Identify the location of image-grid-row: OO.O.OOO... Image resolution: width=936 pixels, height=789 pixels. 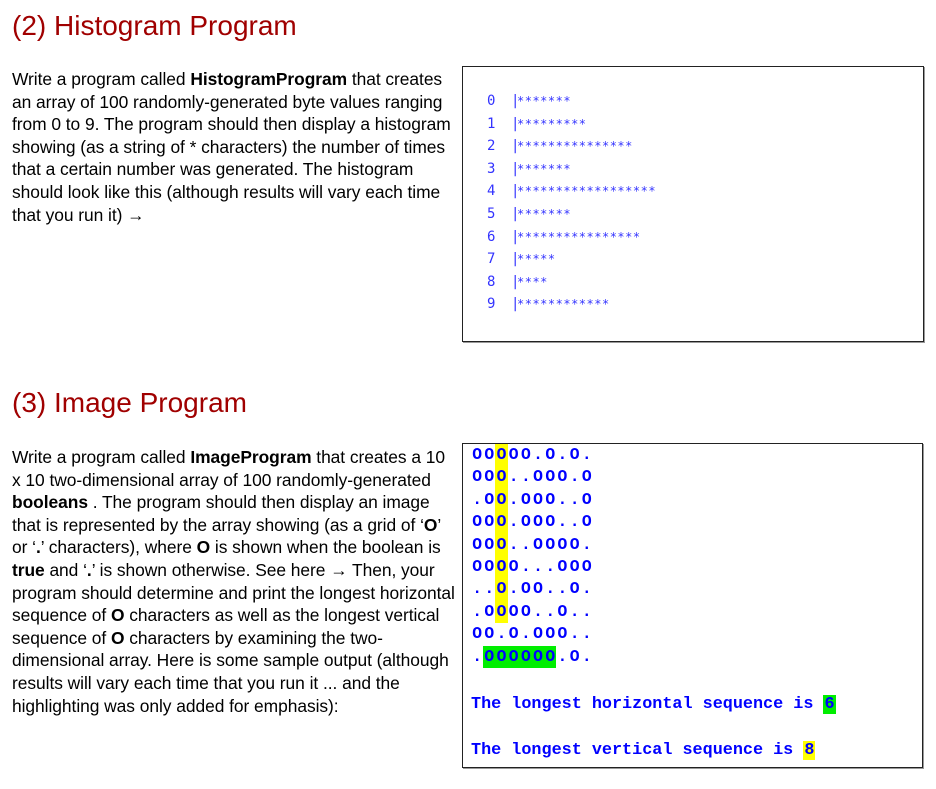
(532, 634).